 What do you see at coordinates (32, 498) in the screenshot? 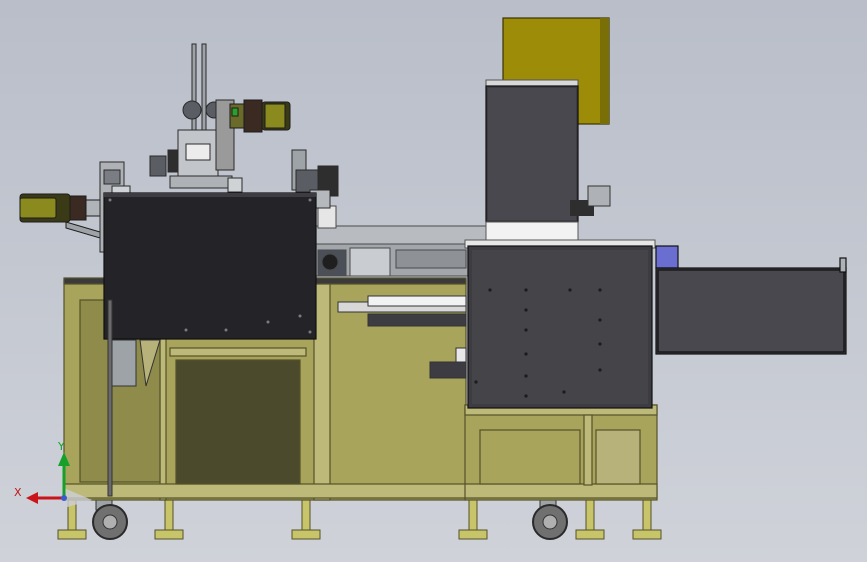
I see `x-axis-arrowhead` at bounding box center [32, 498].